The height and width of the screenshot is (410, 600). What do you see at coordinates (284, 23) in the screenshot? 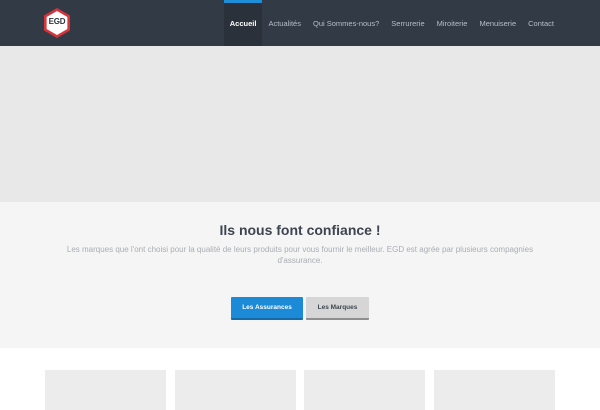
I see `nav-item-actualites: Actualités` at bounding box center [284, 23].